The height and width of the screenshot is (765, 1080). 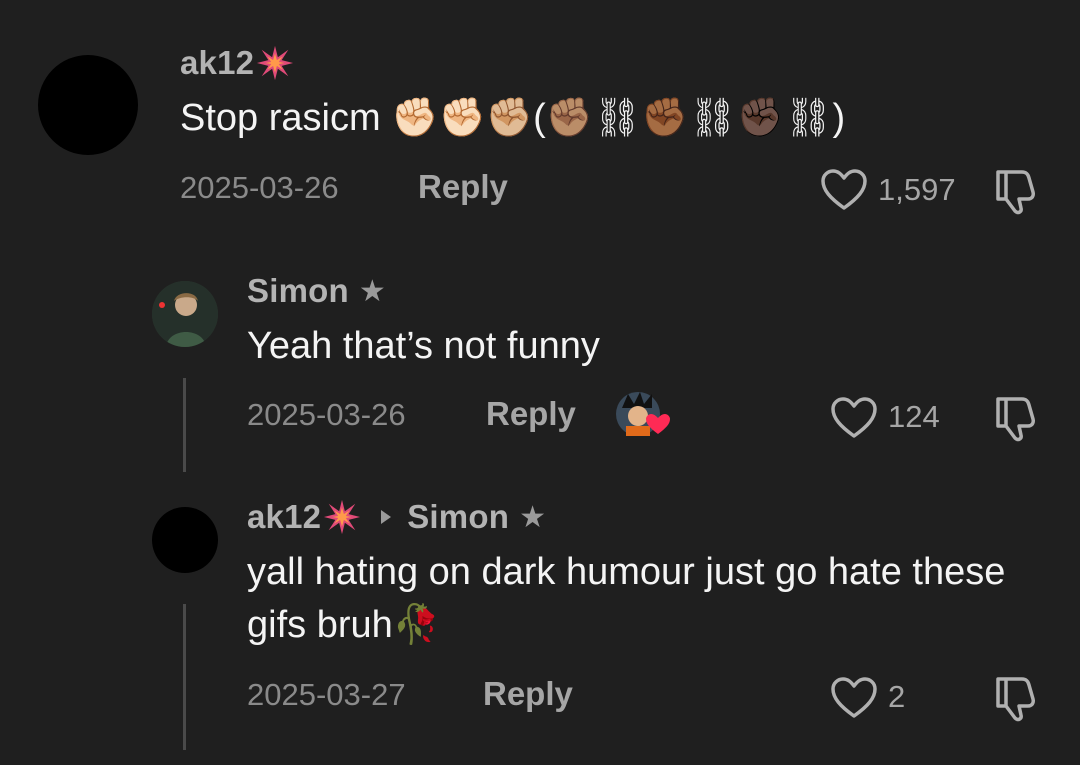 I want to click on comment-date: 2025-03-27, so click(x=326, y=694).